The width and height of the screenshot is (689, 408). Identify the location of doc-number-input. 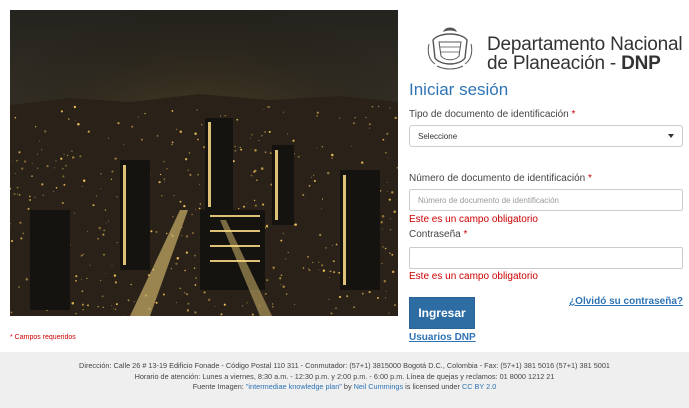
(546, 200).